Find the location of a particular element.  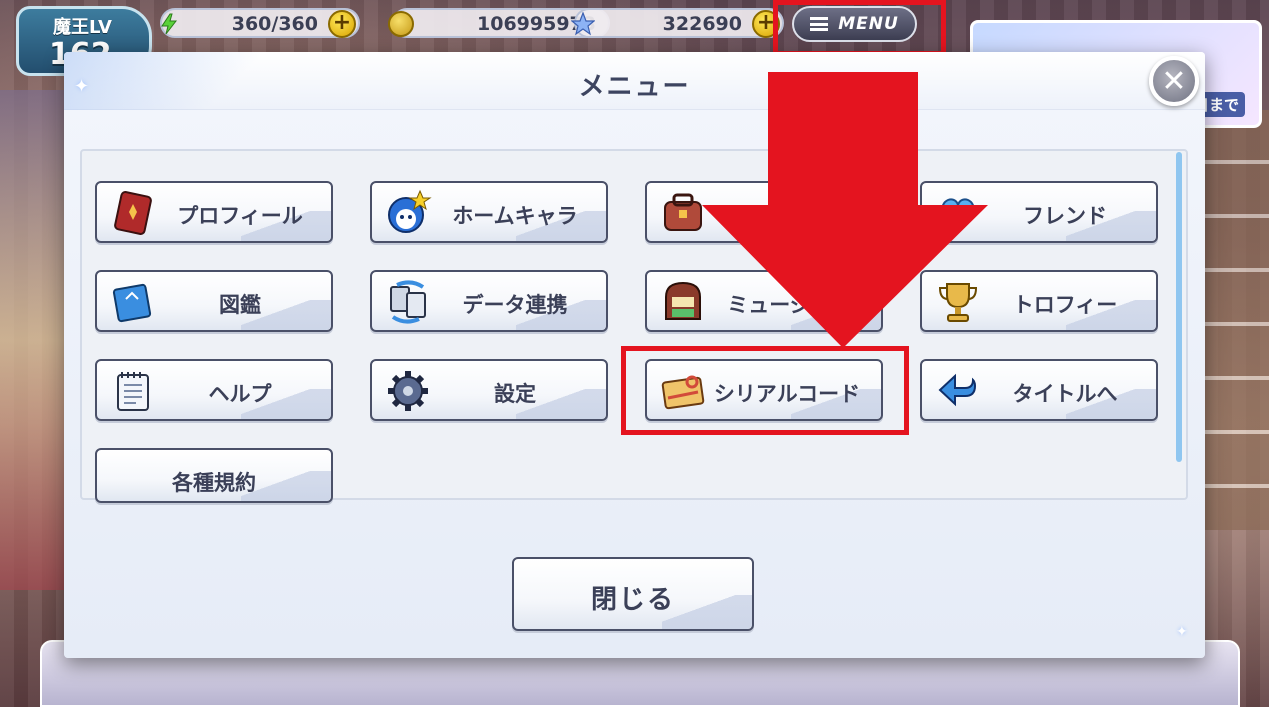

modal-header: ✦ メニュー is located at coordinates (634, 81).